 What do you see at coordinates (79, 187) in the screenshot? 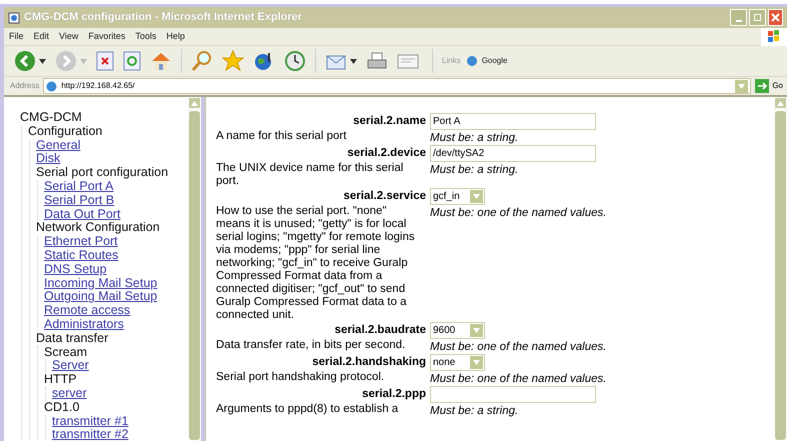
I see `nav-link: Serial Port A` at bounding box center [79, 187].